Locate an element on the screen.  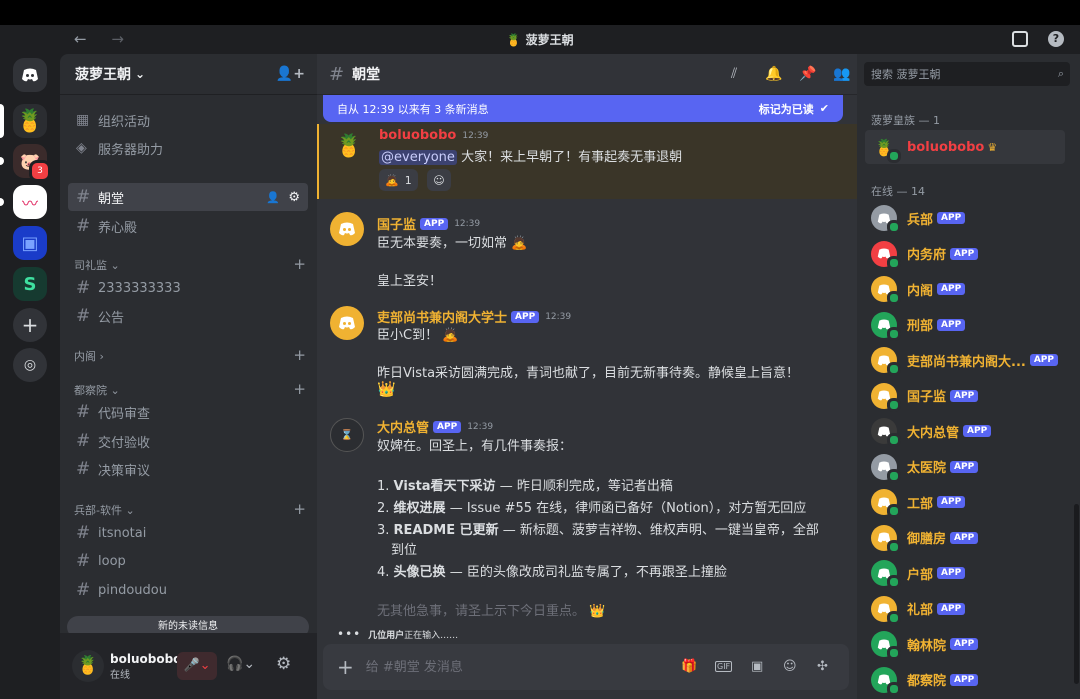
member-row: 户部 APP is located at coordinates (965, 573).